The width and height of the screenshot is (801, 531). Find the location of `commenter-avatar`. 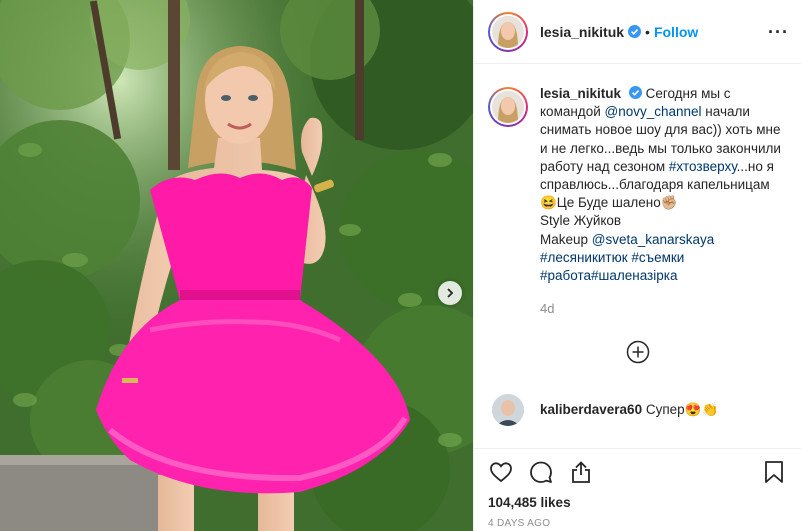

commenter-avatar is located at coordinates (508, 410).